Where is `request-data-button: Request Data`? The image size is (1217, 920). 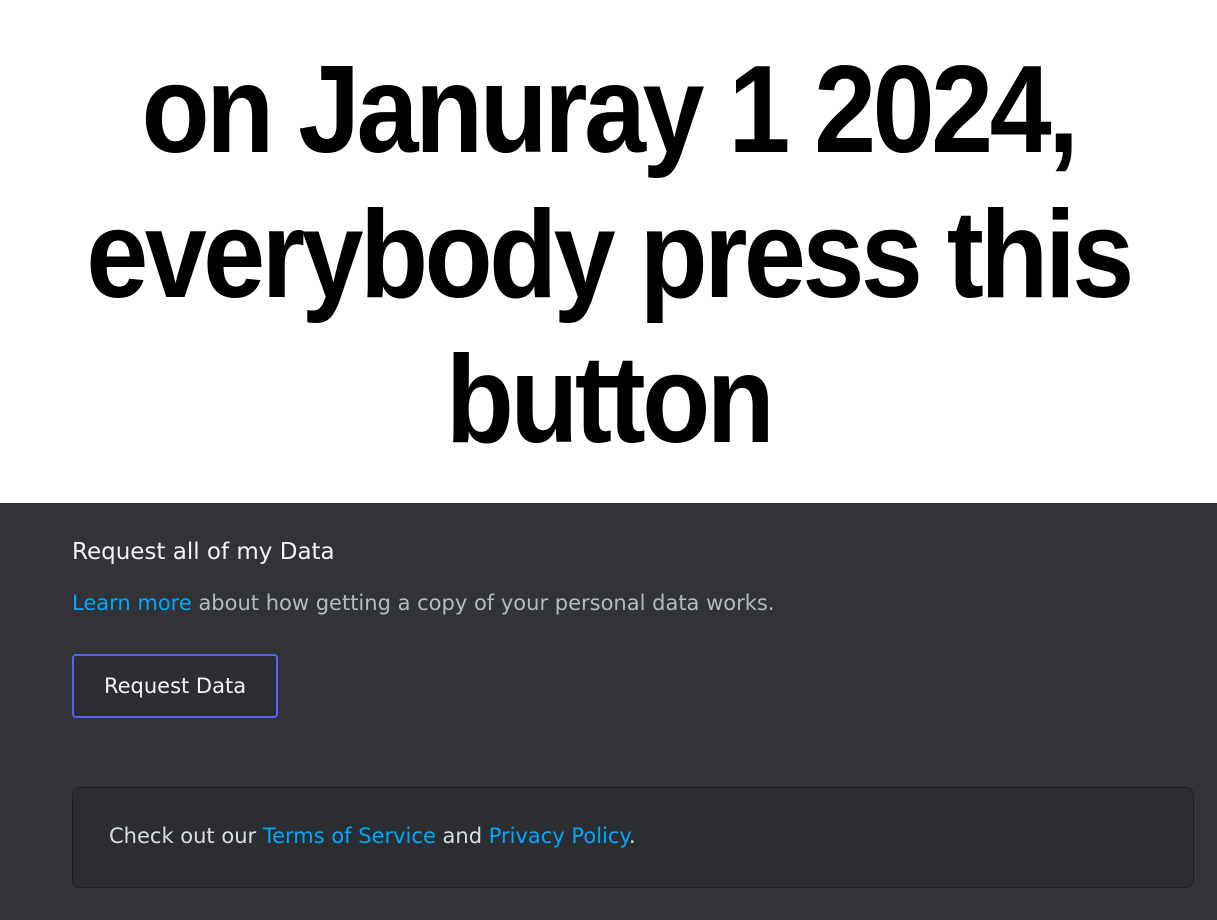 request-data-button: Request Data is located at coordinates (175, 686).